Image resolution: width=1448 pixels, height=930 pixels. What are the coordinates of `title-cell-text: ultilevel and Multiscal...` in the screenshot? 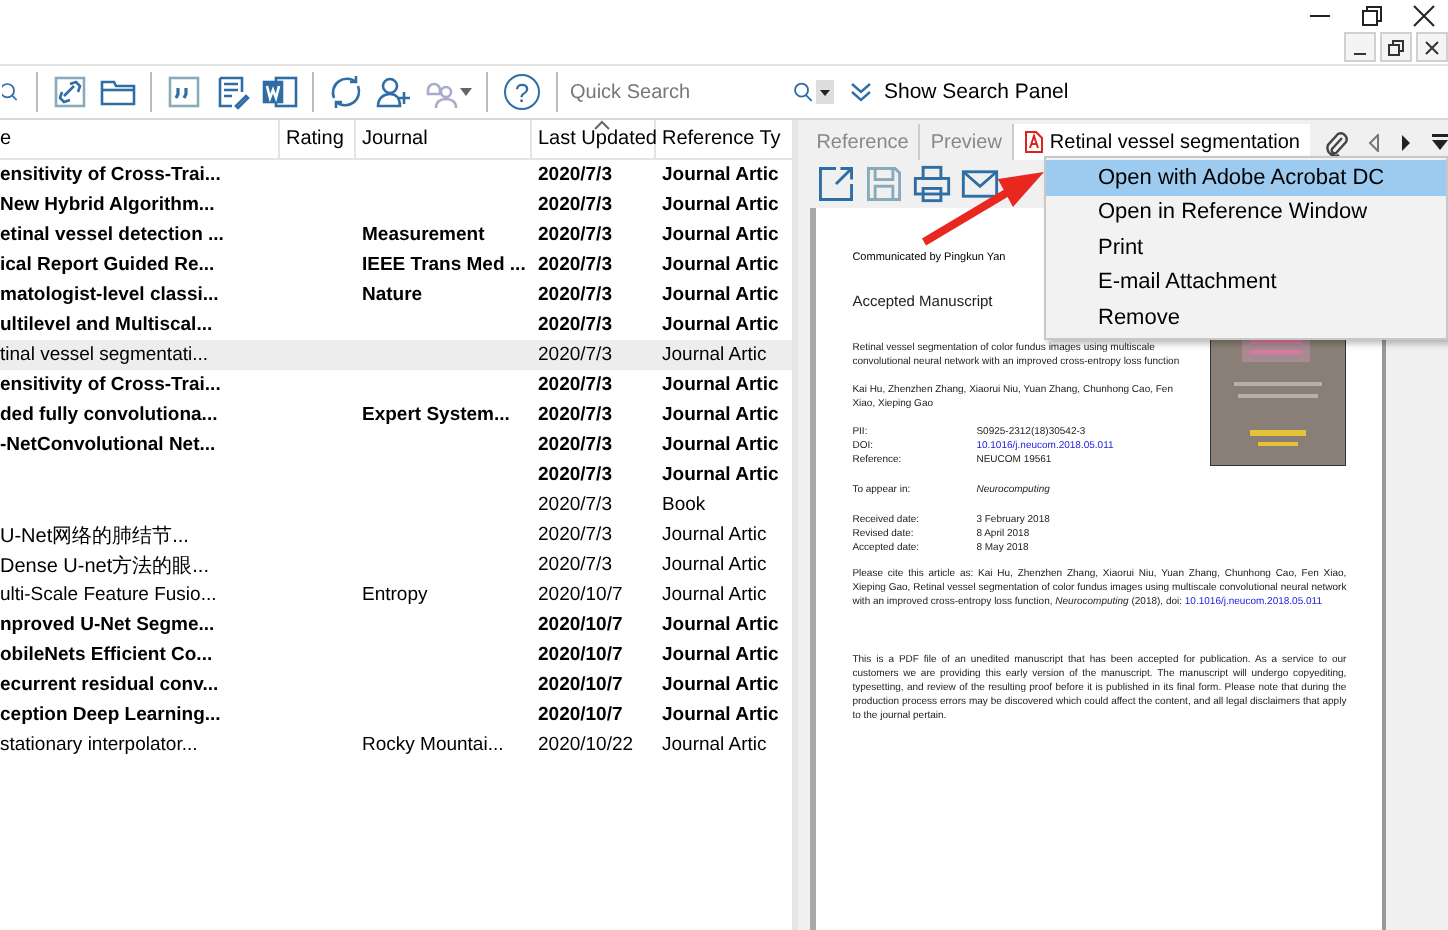 It's located at (107, 326).